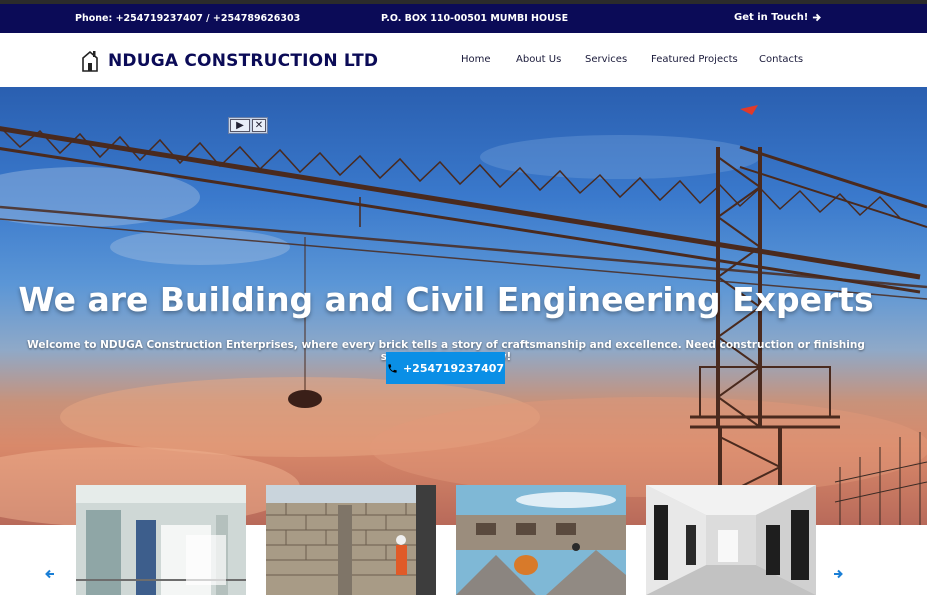 This screenshot has height=595, width=927. What do you see at coordinates (453, 368) in the screenshot?
I see `call-now-label: +254719237407` at bounding box center [453, 368].